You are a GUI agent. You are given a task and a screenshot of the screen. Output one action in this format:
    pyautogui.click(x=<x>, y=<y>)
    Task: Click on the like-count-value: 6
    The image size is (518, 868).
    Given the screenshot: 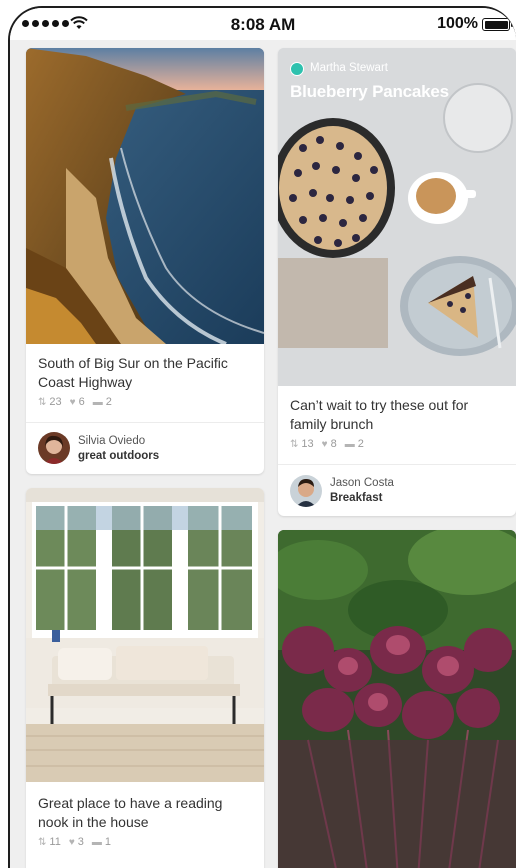 What is the action you would take?
    pyautogui.click(x=81, y=402)
    